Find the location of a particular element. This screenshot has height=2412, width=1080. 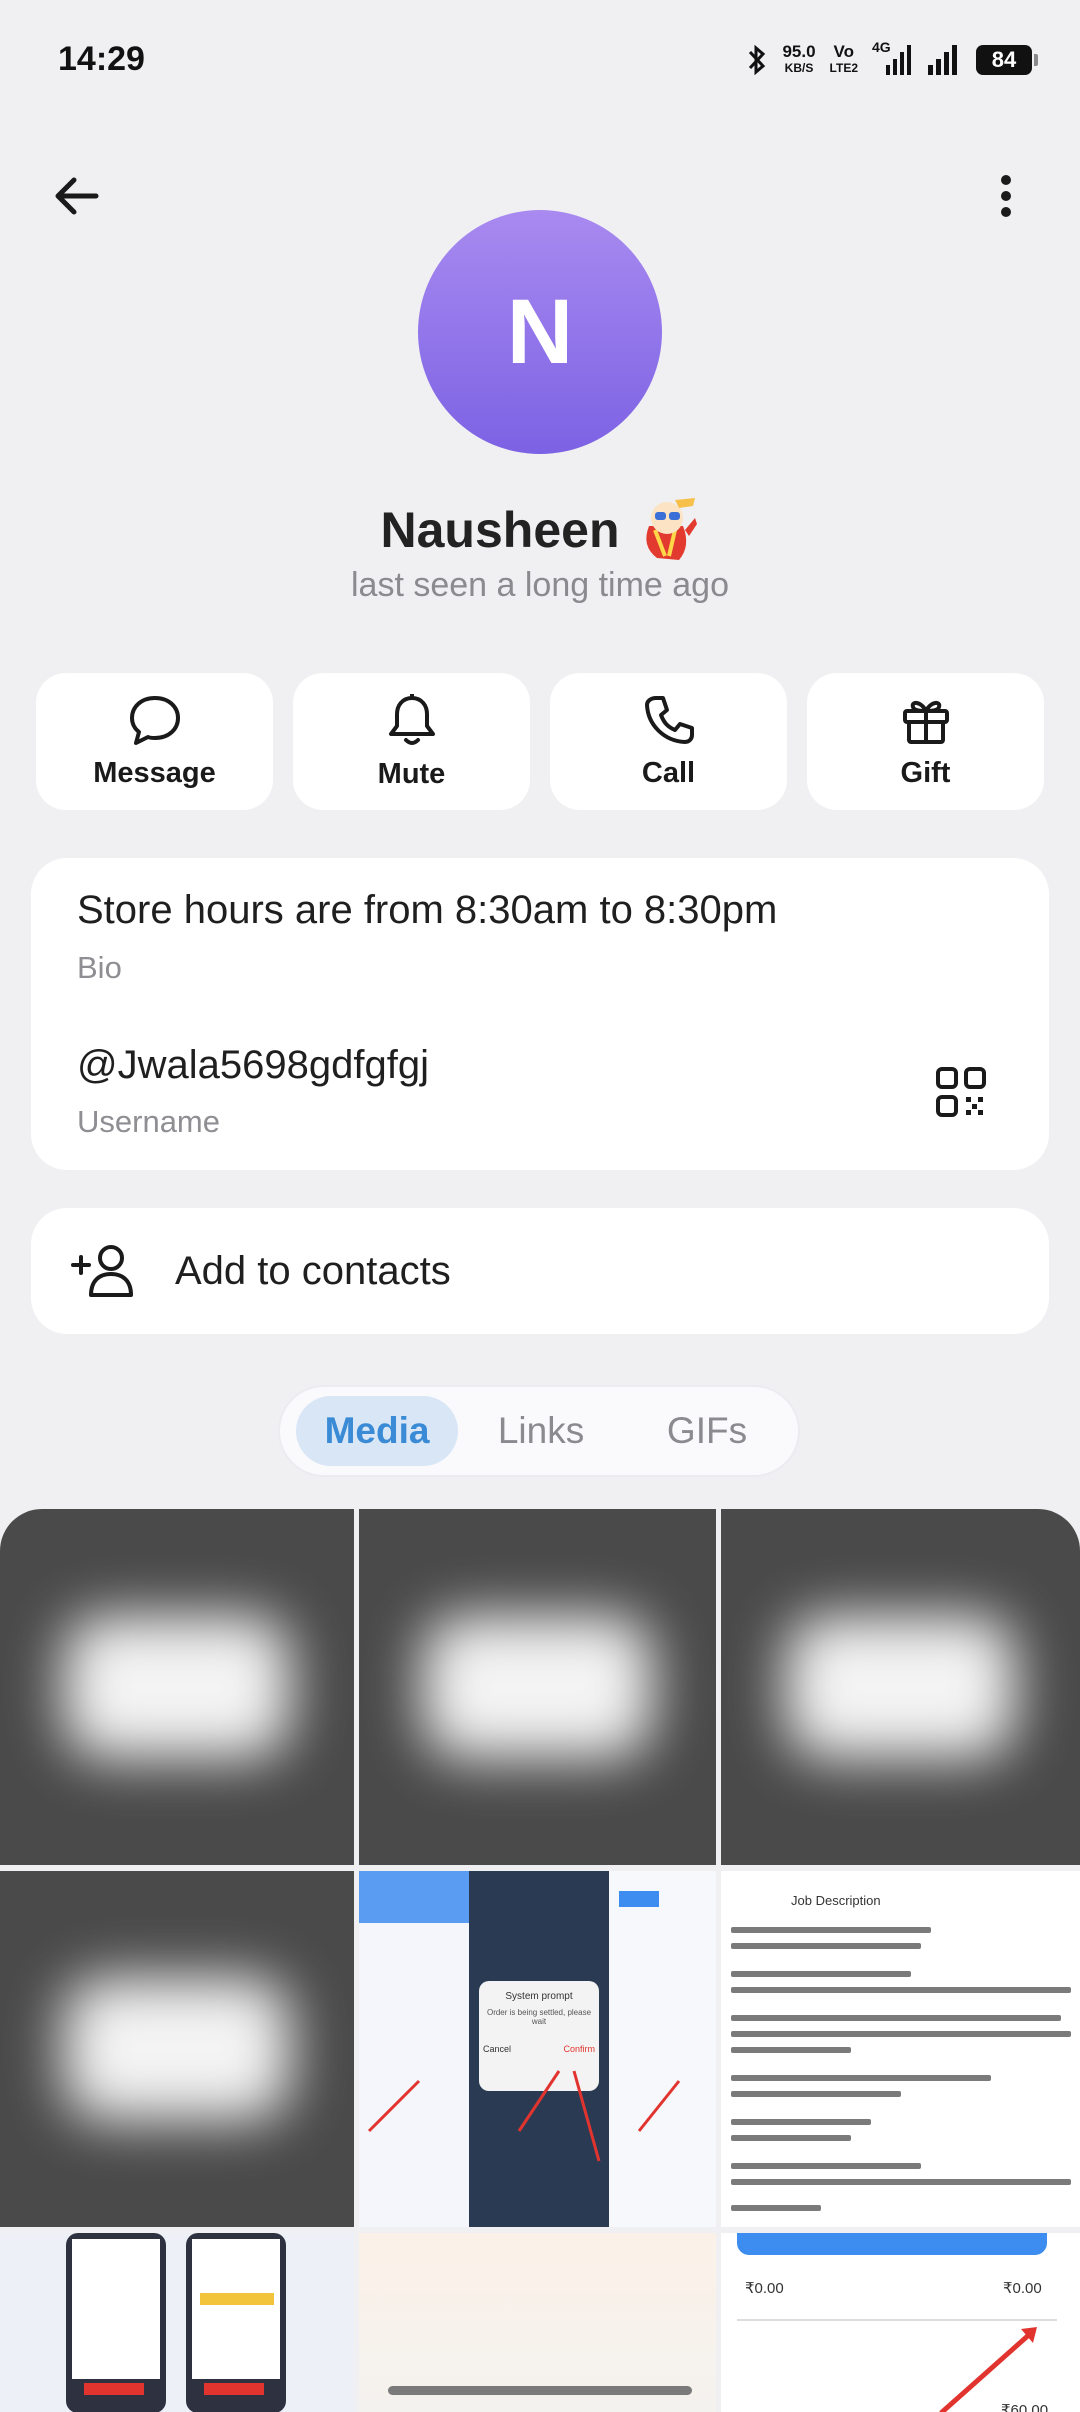

message-button: Message is located at coordinates (154, 741).